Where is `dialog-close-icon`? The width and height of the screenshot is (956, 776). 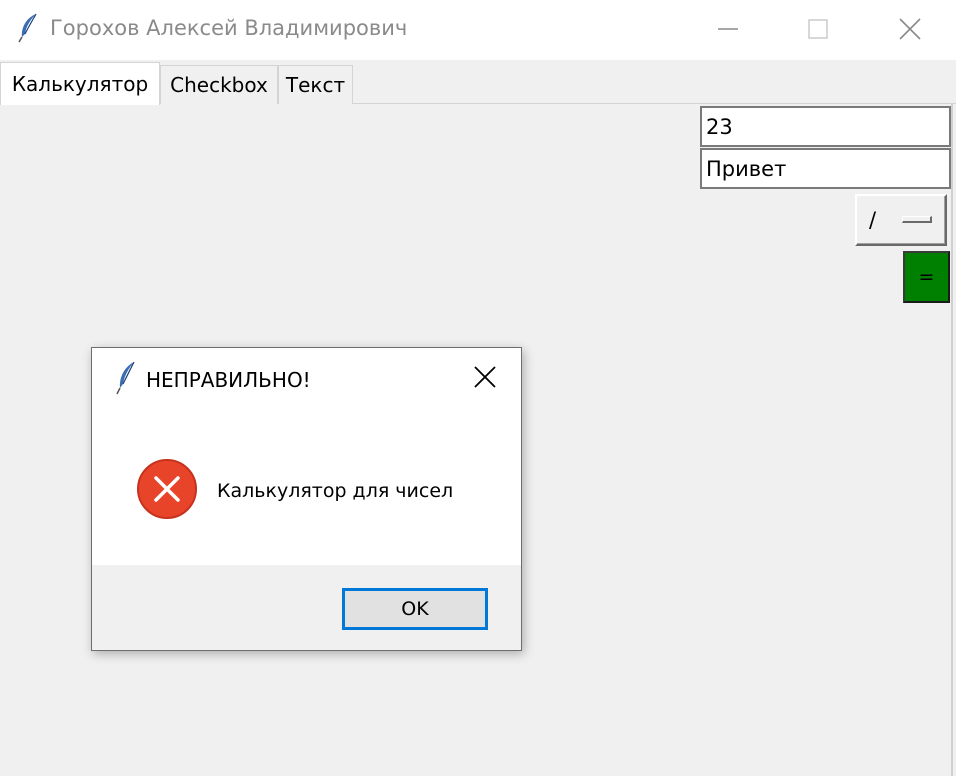 dialog-close-icon is located at coordinates (485, 377).